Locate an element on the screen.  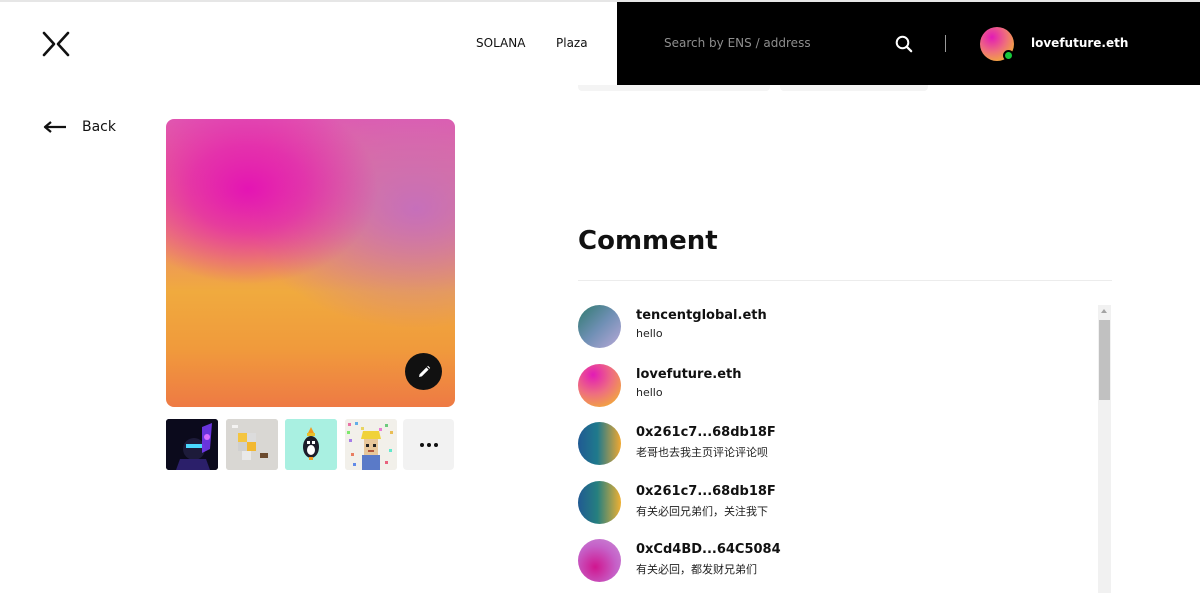
back-button: Back is located at coordinates (99, 127).